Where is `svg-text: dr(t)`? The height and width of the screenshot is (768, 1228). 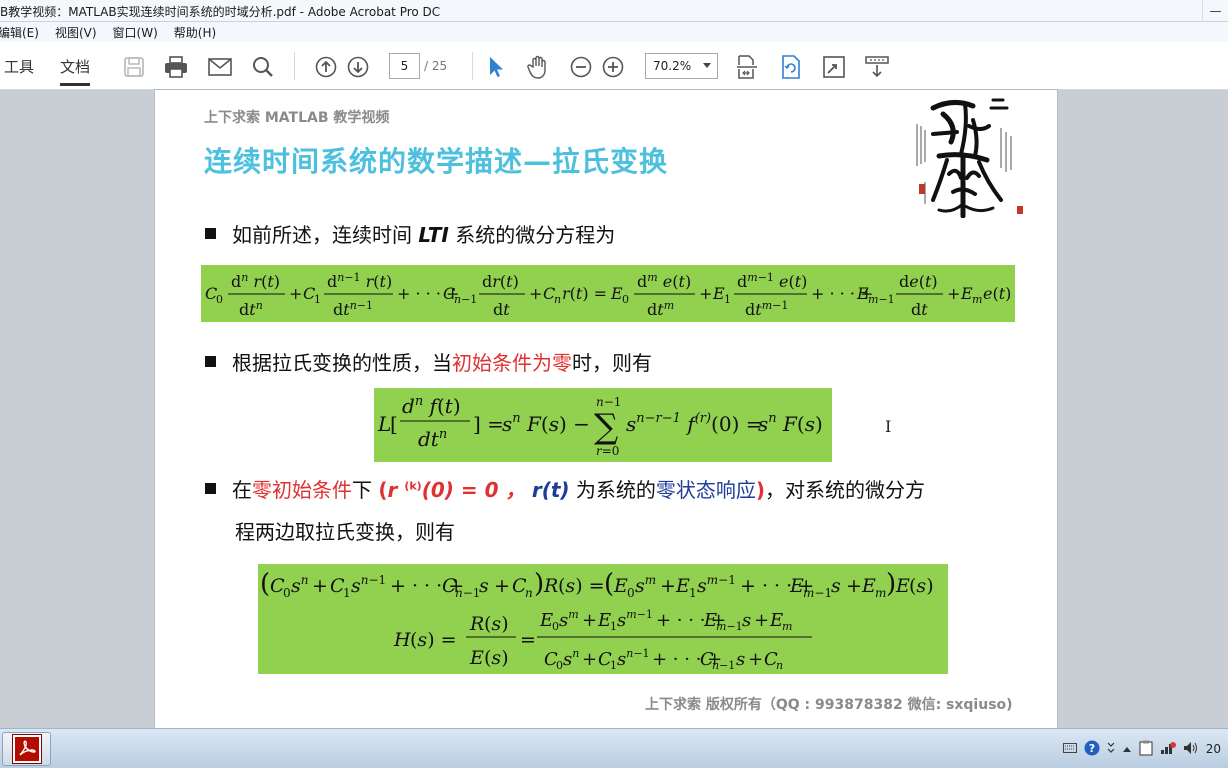 svg-text: dr(t) is located at coordinates (500, 281).